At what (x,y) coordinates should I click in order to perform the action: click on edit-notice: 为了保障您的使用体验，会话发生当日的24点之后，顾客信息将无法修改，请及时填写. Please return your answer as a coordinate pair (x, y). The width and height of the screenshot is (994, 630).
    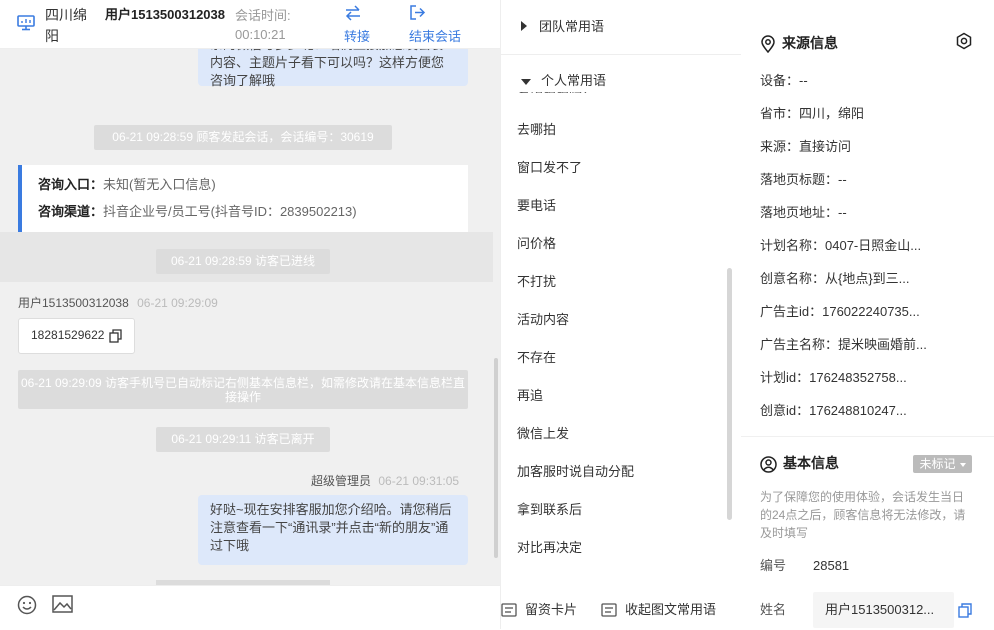
    Looking at the image, I should click on (863, 515).